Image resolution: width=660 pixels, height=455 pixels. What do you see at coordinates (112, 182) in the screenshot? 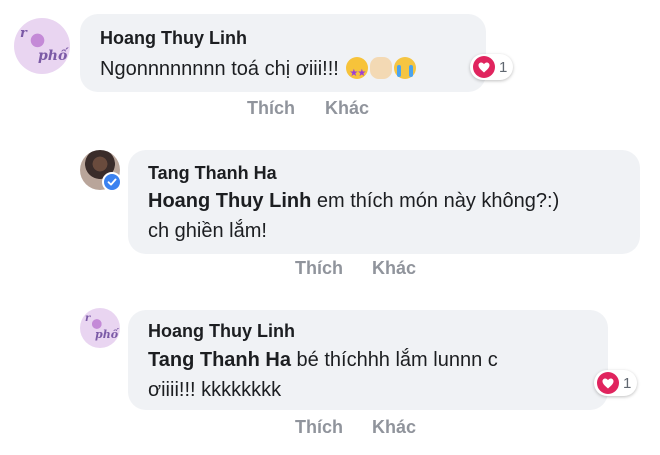
I see `verified-badge-icon` at bounding box center [112, 182].